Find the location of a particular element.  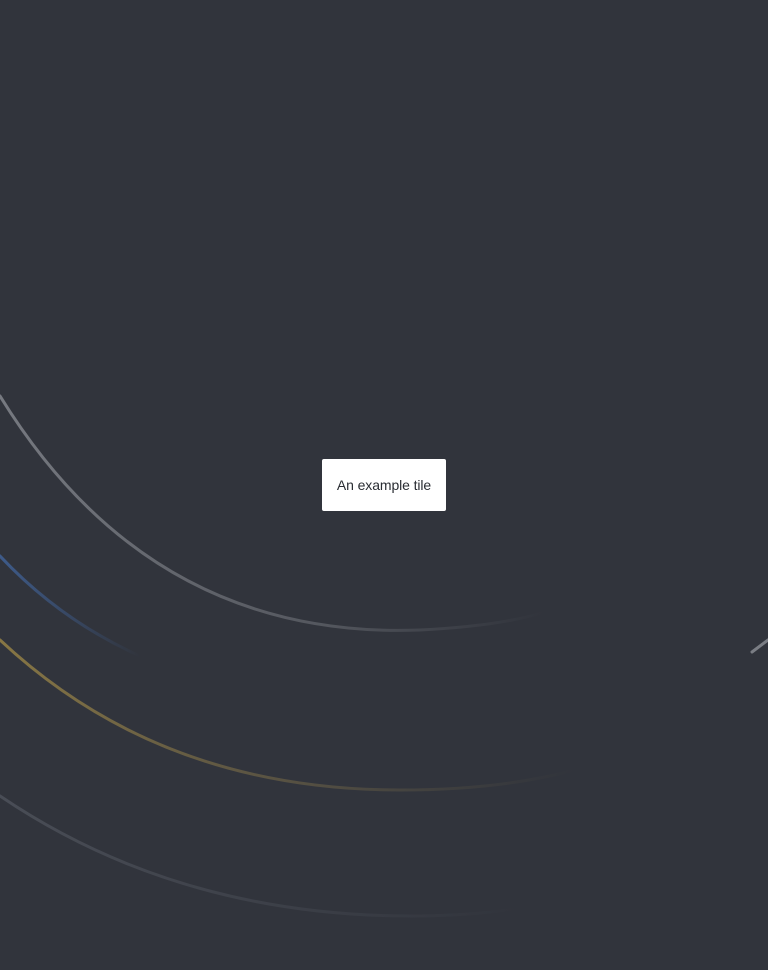

tile-label: An example tile is located at coordinates (384, 485).